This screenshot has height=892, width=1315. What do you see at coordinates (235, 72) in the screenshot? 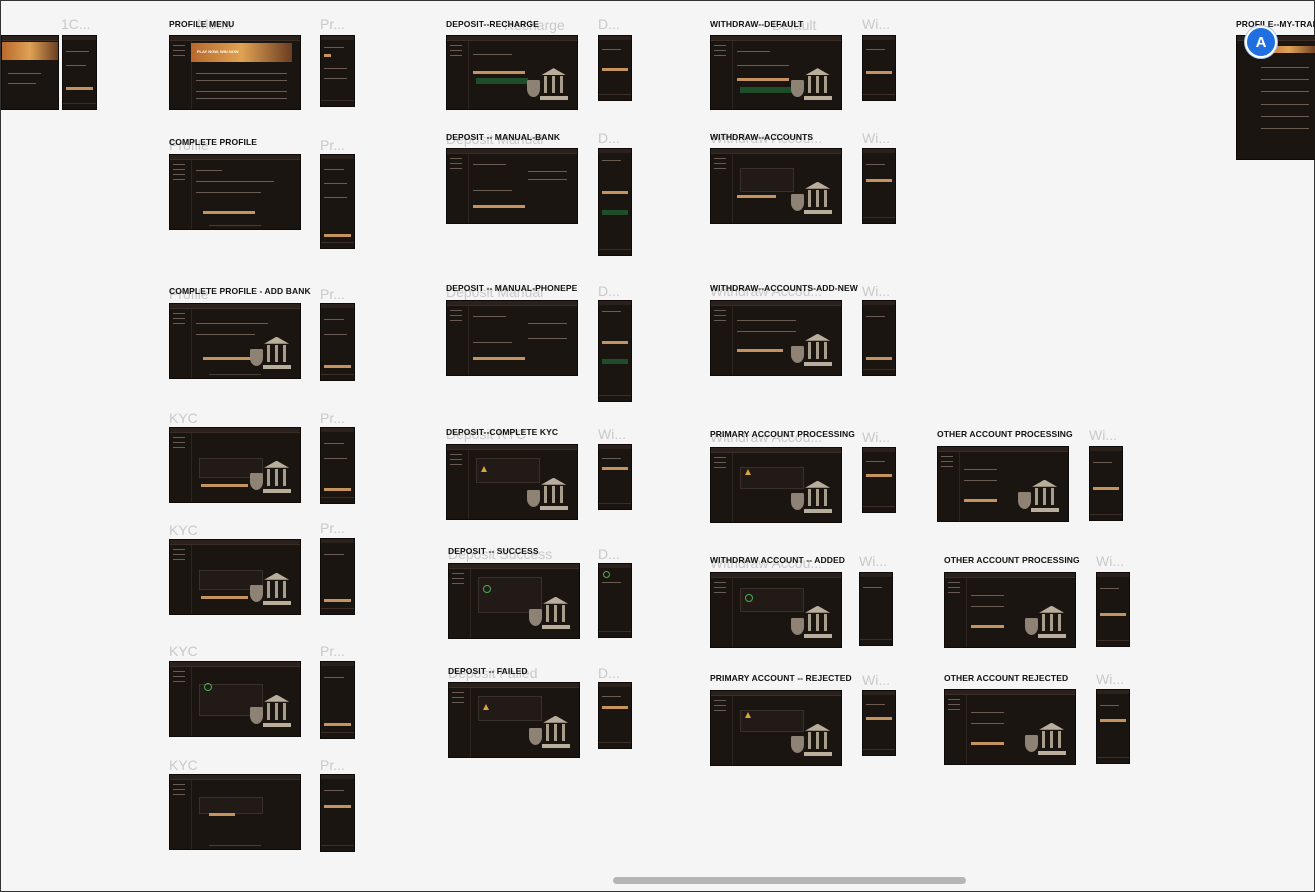
I see `frame-profile-menu: PLAY NOW, WIN NOW` at bounding box center [235, 72].